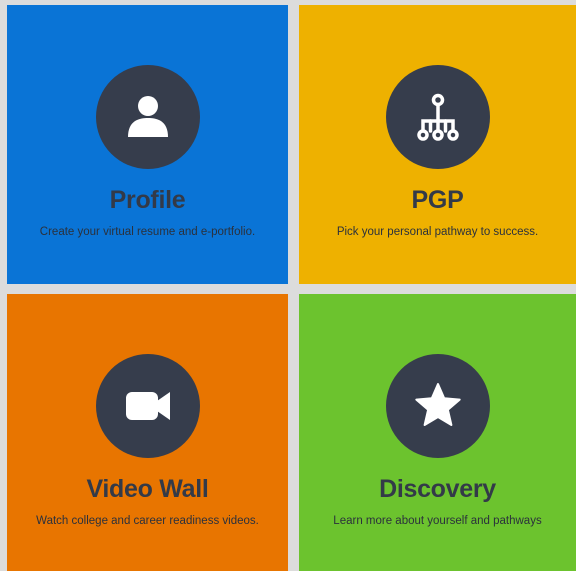 The height and width of the screenshot is (571, 576). What do you see at coordinates (437, 232) in the screenshot?
I see `tile-description: Pick your personal pathway to success.` at bounding box center [437, 232].